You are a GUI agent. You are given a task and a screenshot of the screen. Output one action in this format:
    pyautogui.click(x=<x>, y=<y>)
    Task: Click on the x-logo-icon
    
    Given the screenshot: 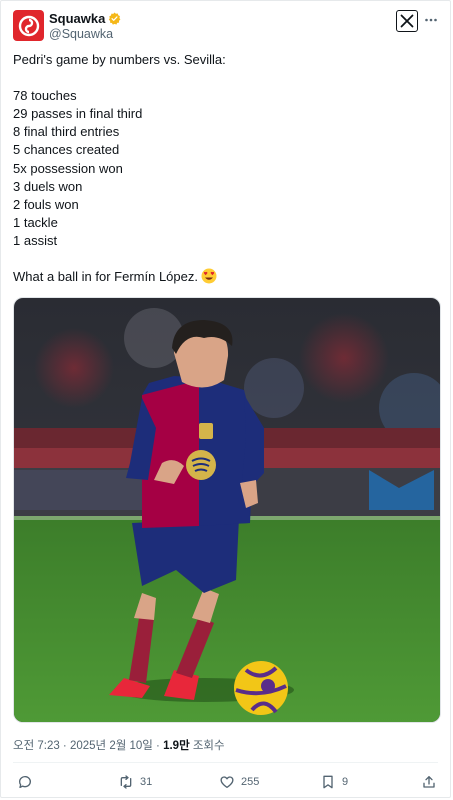 What is the action you would take?
    pyautogui.click(x=407, y=21)
    